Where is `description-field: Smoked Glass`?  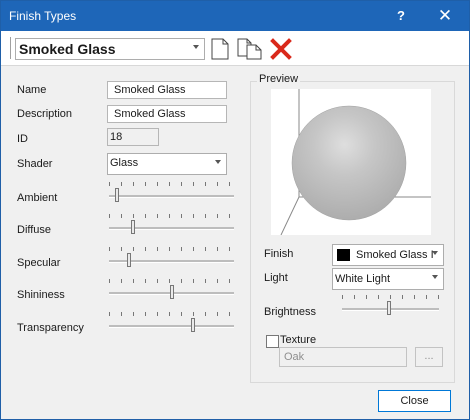
description-field: Smoked Glass is located at coordinates (167, 114).